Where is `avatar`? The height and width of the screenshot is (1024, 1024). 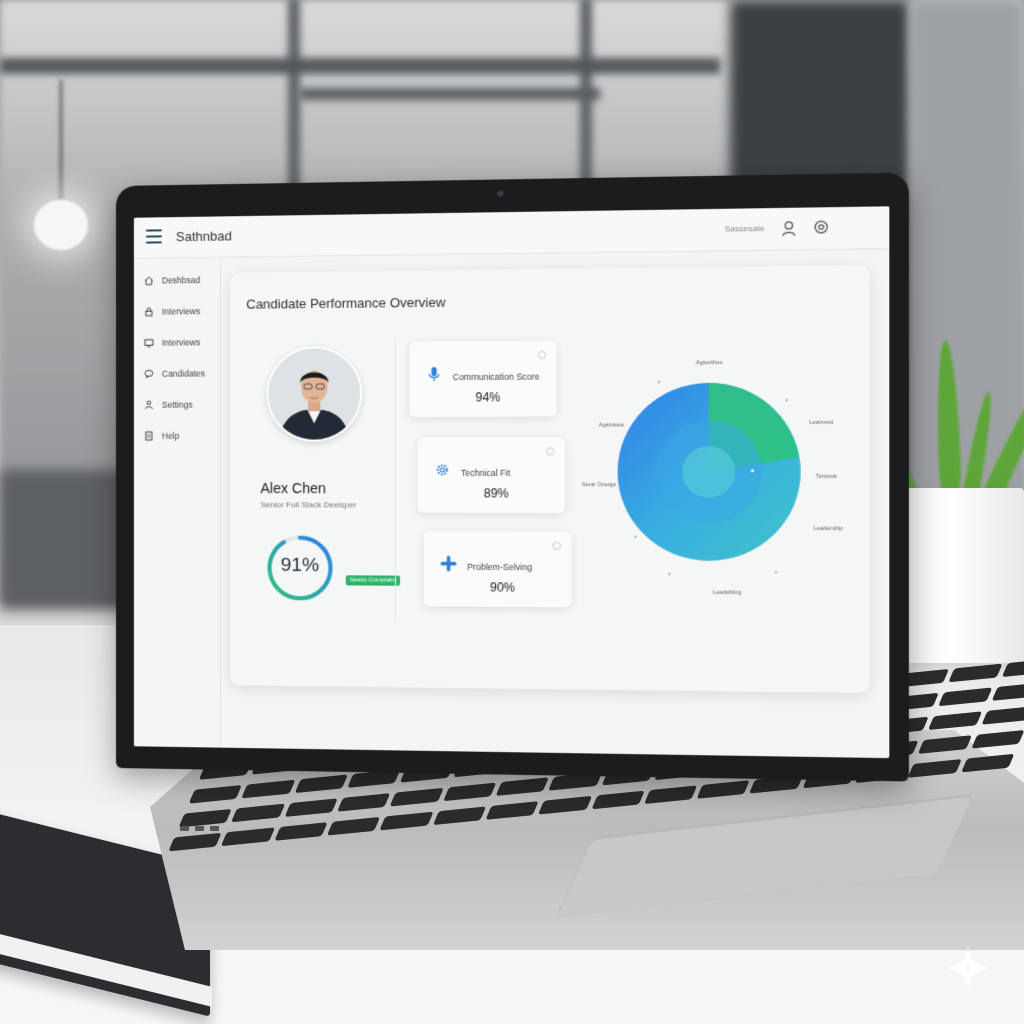
avatar is located at coordinates (314, 394).